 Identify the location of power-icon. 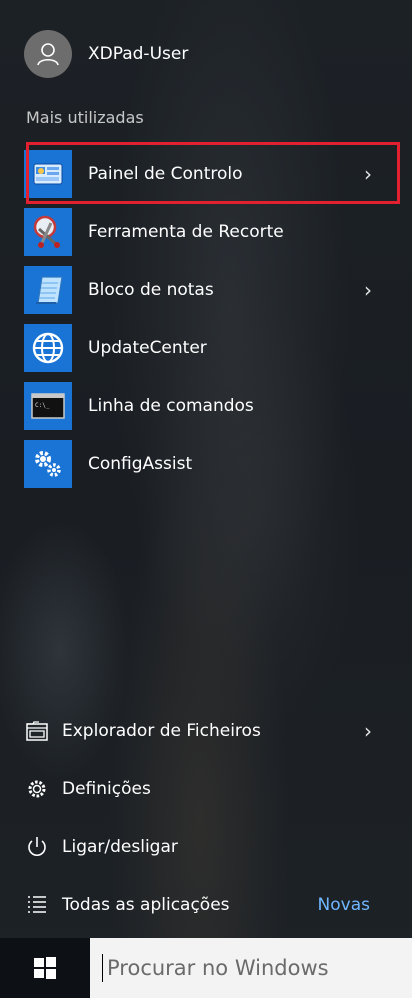
(37, 847).